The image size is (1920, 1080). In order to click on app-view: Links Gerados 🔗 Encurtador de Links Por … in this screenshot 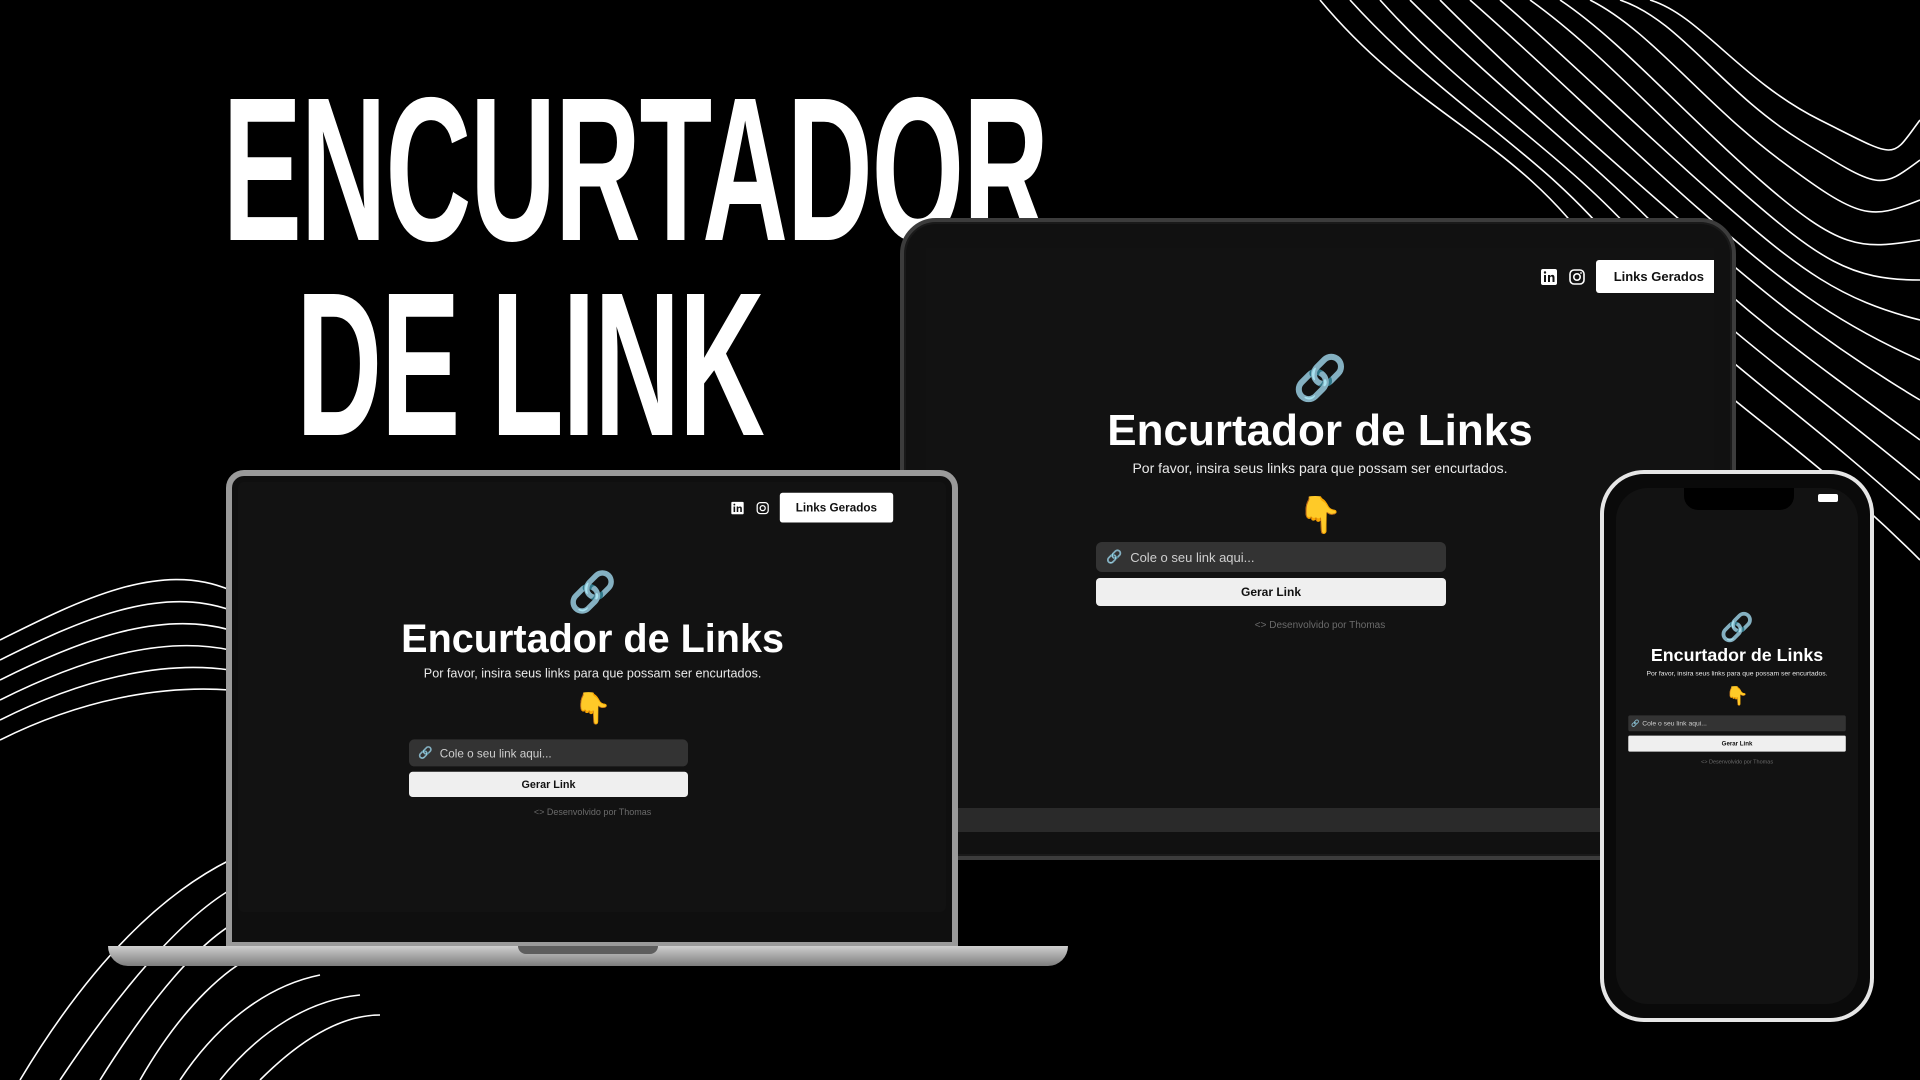, I will do `click(592, 697)`.